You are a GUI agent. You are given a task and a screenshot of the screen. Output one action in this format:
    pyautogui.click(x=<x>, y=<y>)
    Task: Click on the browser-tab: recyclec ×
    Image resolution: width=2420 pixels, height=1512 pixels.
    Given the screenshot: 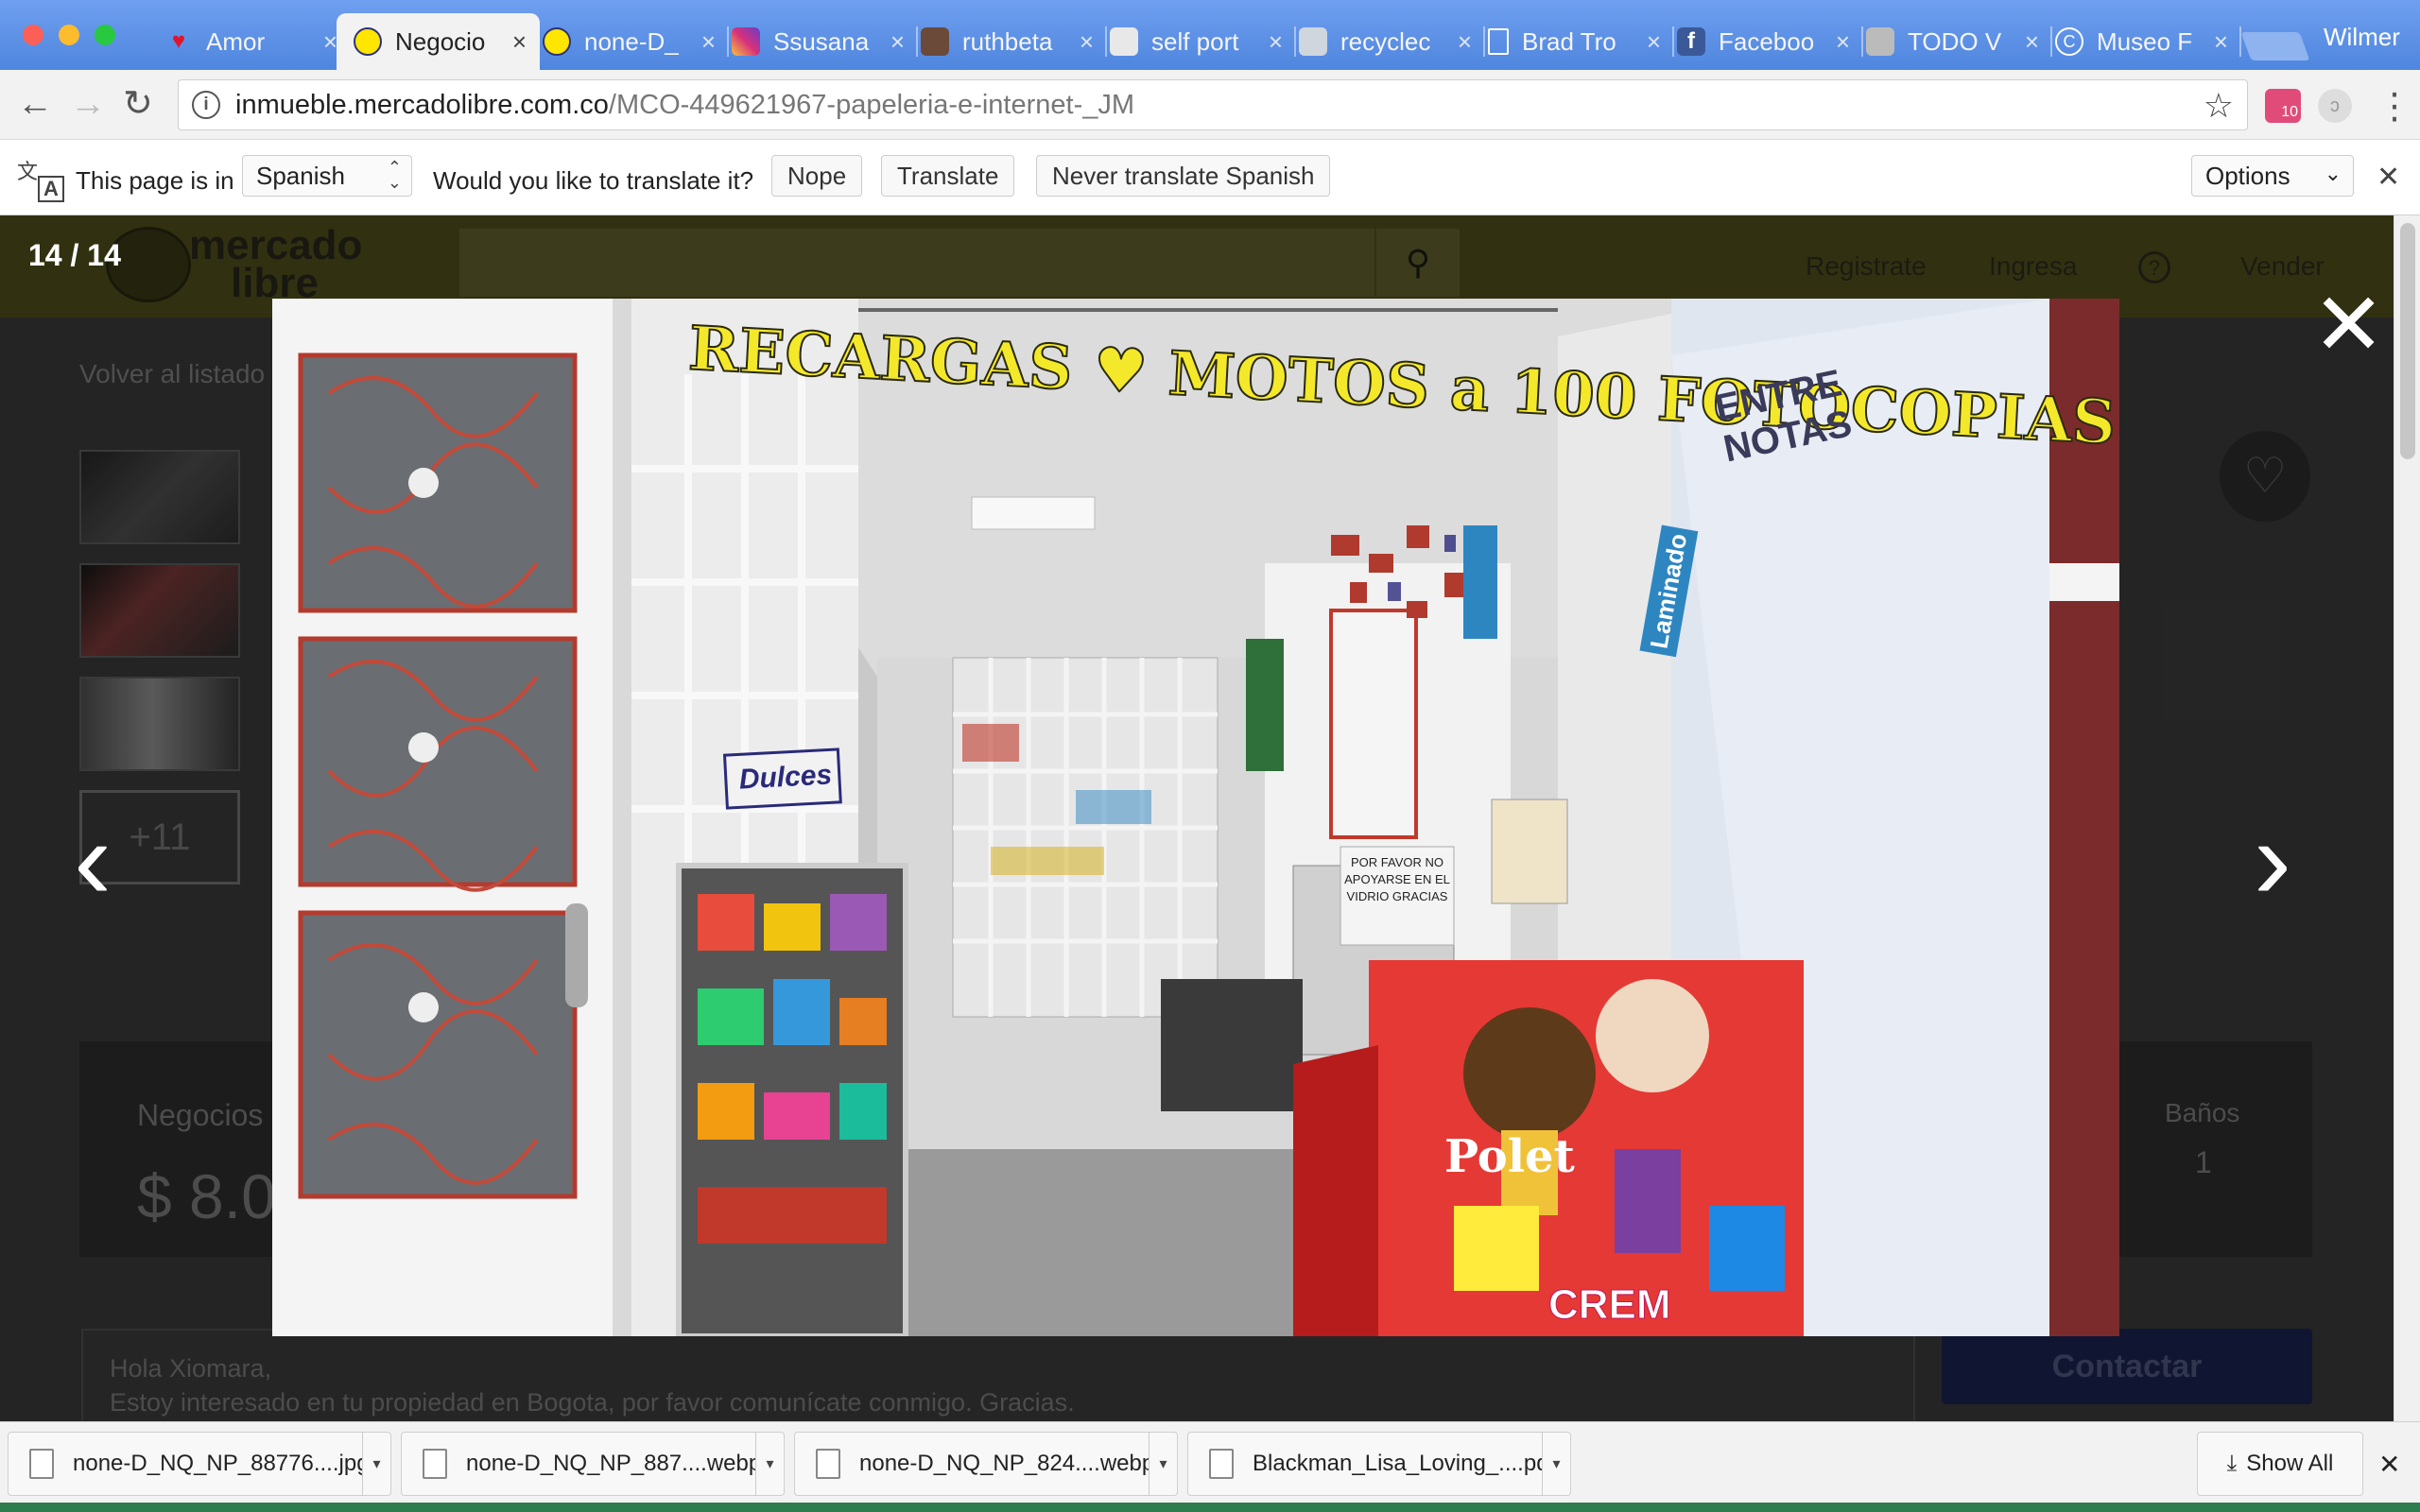 What is the action you would take?
    pyautogui.click(x=1383, y=41)
    